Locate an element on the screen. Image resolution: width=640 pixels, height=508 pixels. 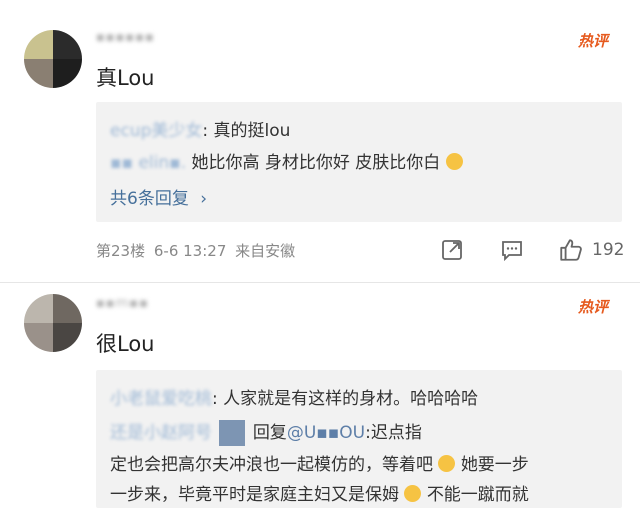
reply-item: 定也会把高尔夫冲浪也一起模仿的，等着吧 她要一步 is located at coordinates (319, 462).